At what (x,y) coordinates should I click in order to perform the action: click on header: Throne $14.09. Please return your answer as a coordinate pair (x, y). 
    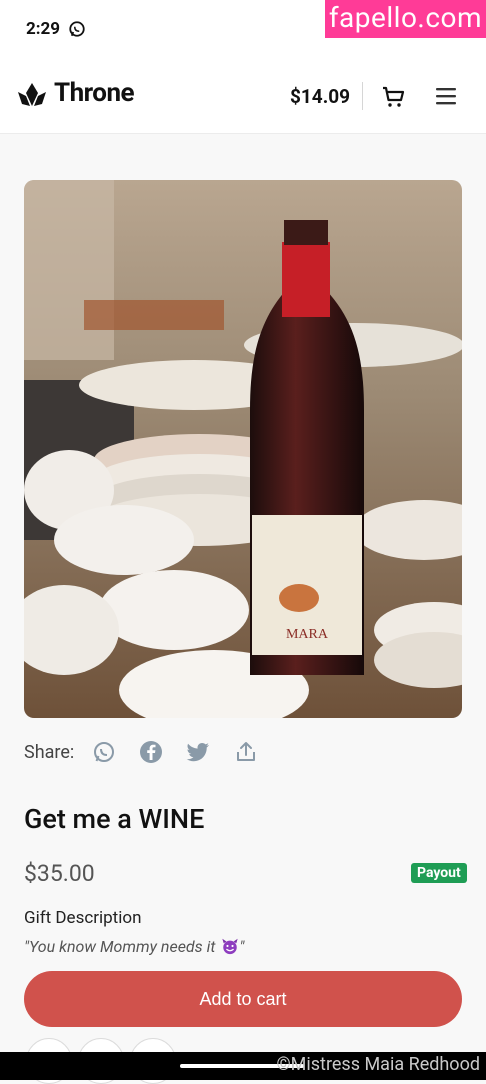
    Looking at the image, I should click on (243, 96).